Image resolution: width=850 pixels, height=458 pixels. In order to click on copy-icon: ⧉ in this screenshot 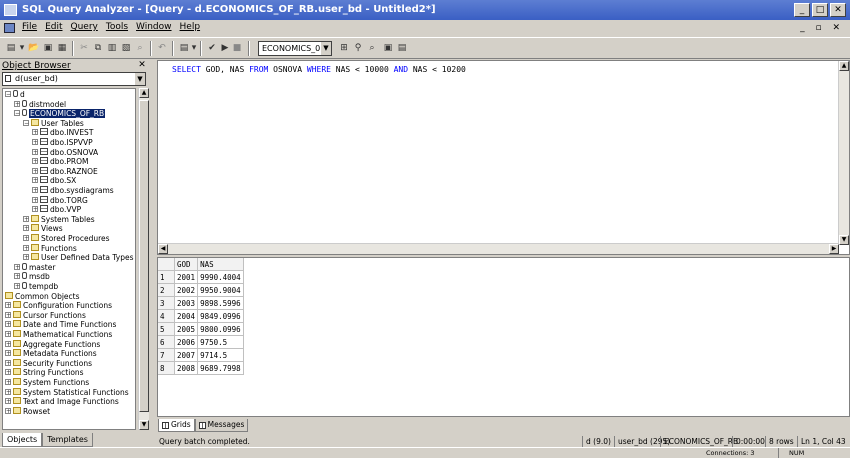, I will do `click(98, 48)`.